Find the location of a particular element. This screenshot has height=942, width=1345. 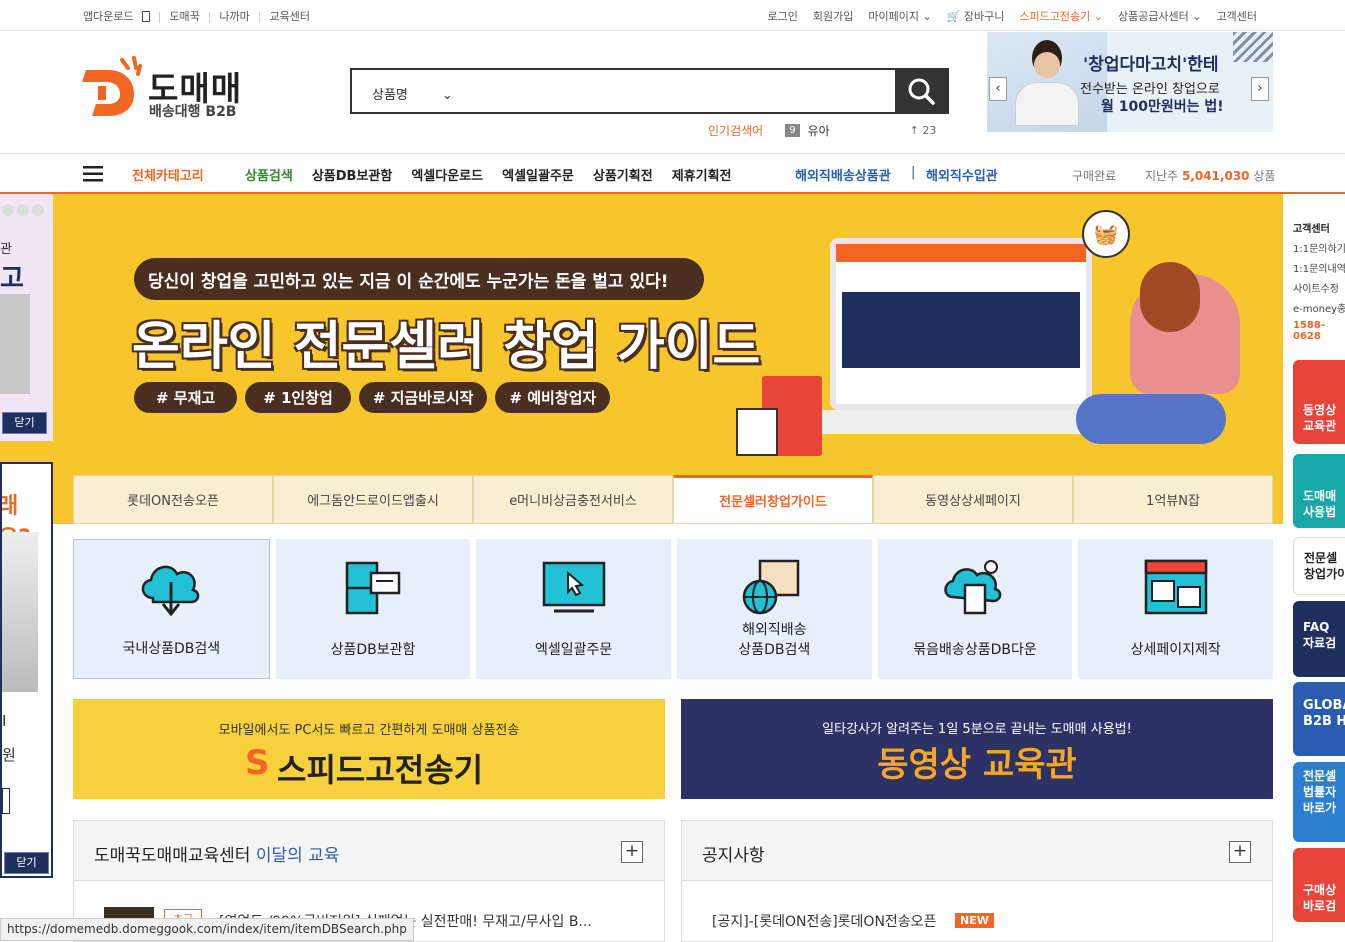

education-more-button: + is located at coordinates (632, 852).